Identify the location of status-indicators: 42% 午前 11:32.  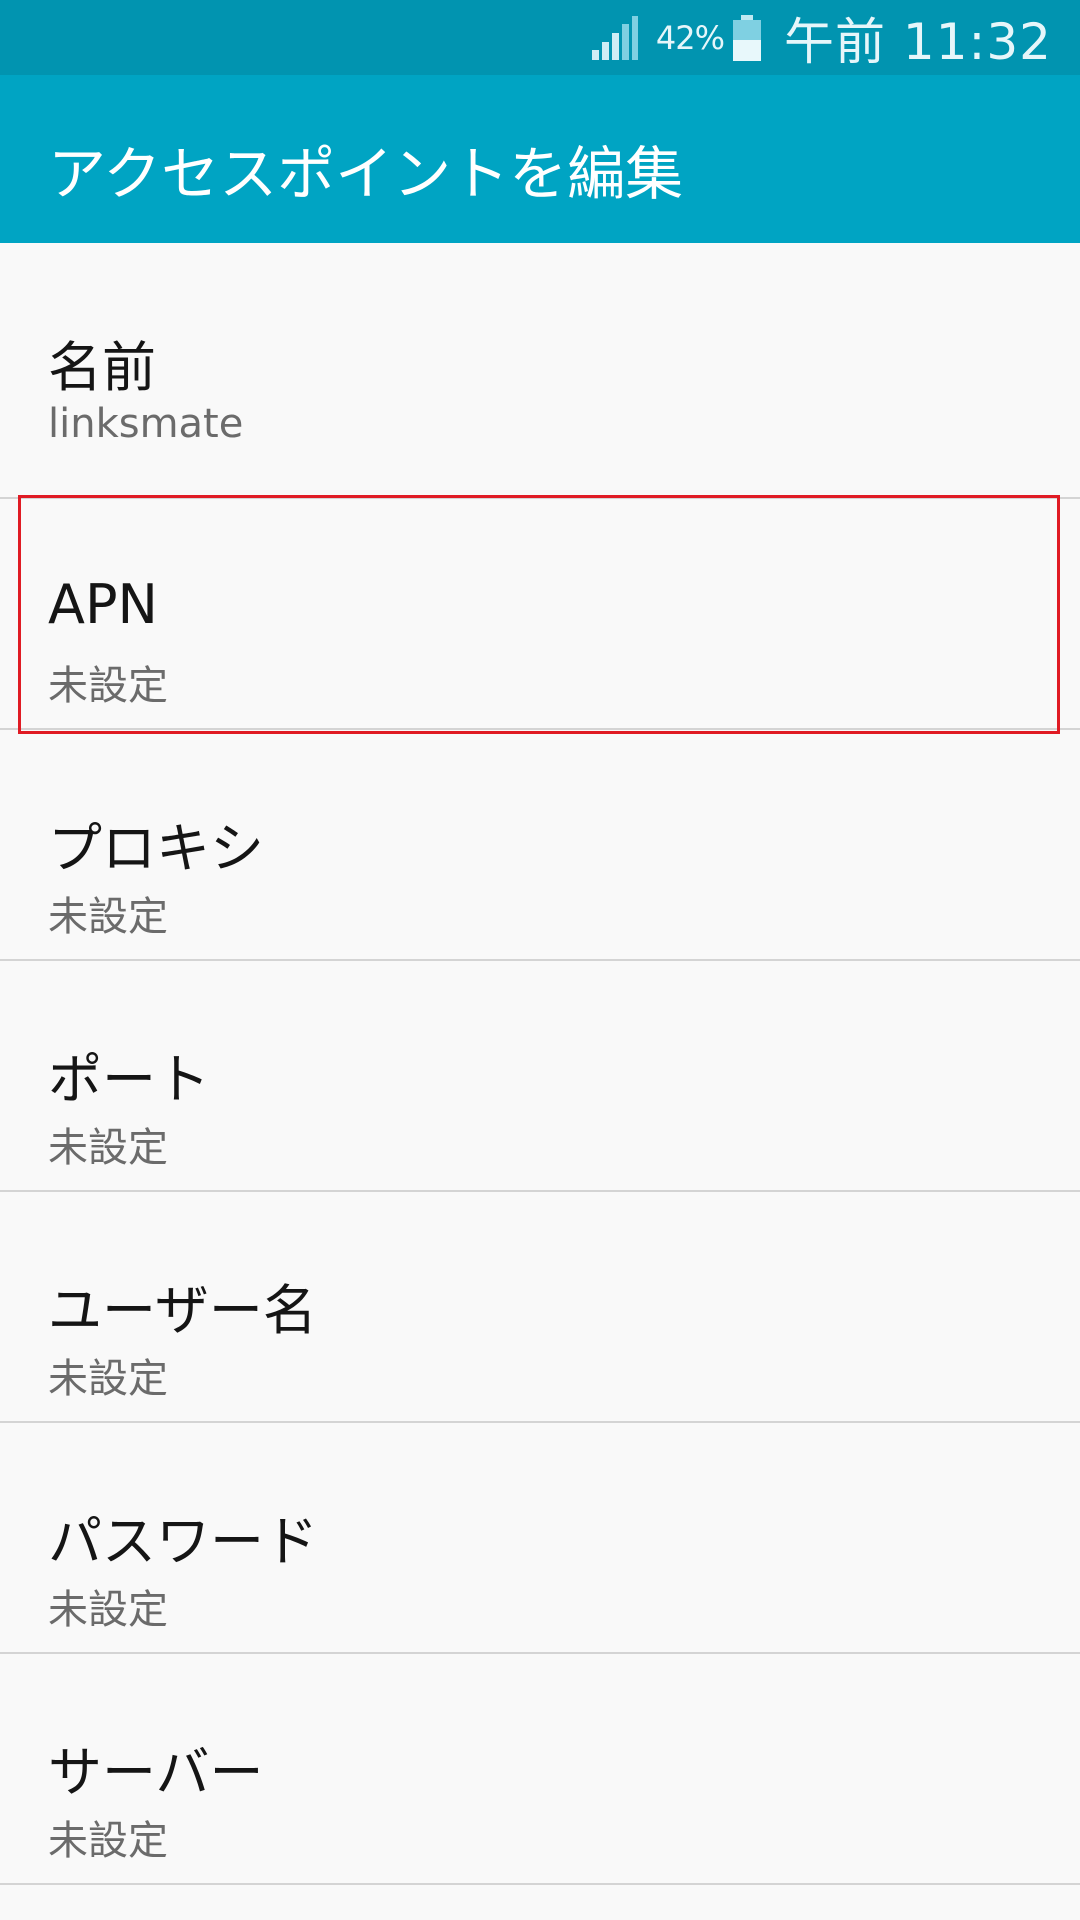
(821, 37).